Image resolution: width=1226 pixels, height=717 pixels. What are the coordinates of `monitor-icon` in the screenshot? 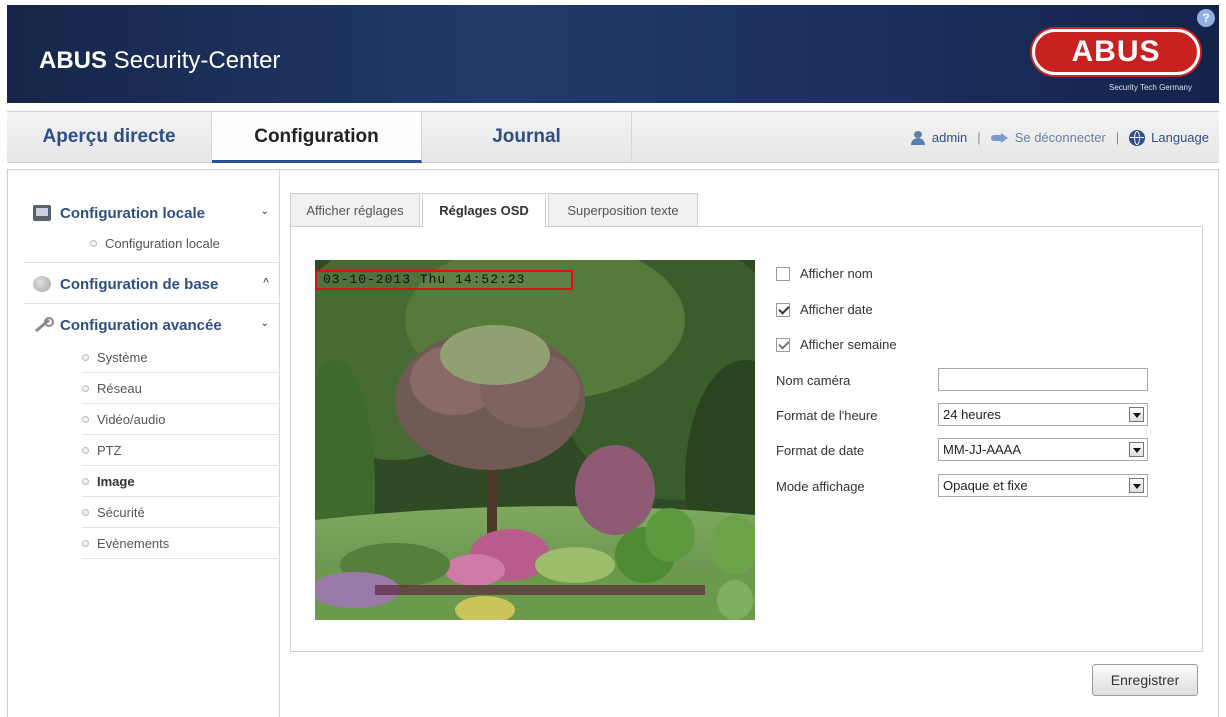 It's located at (42, 213).